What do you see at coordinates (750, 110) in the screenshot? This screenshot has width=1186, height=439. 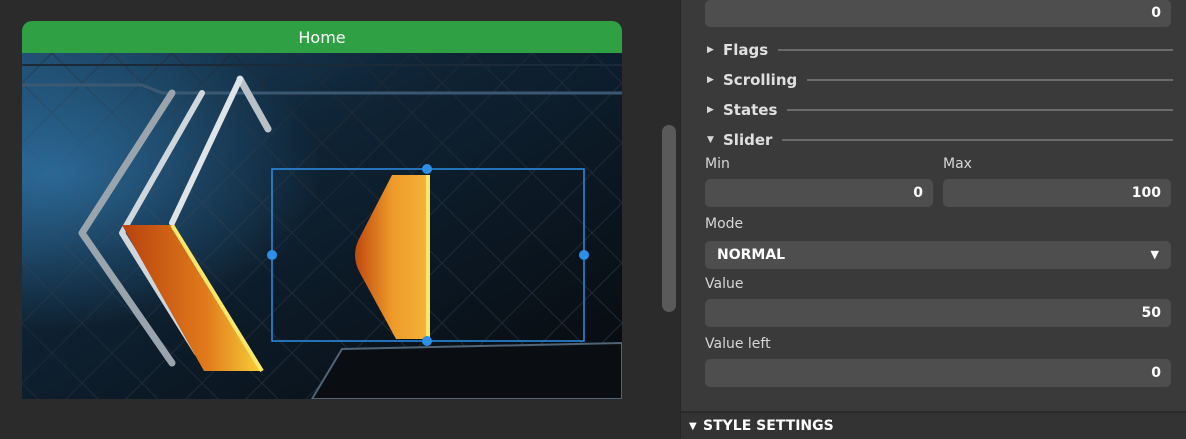 I see `section-label: States` at bounding box center [750, 110].